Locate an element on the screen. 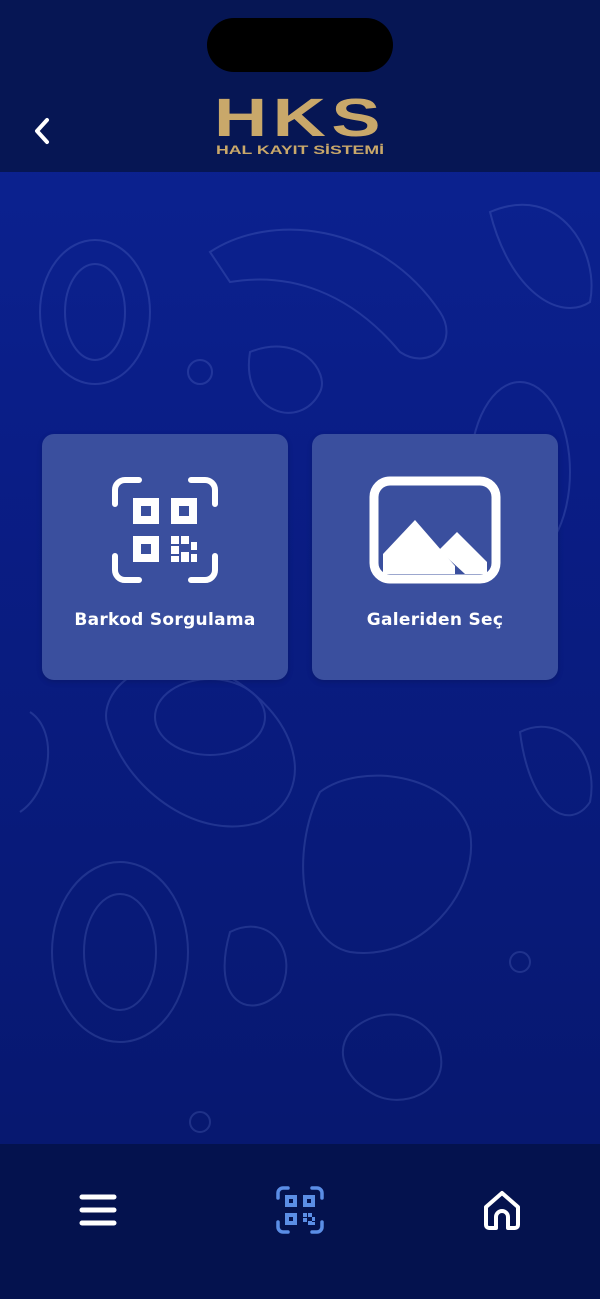  qr-code-icon is located at coordinates (165, 530).